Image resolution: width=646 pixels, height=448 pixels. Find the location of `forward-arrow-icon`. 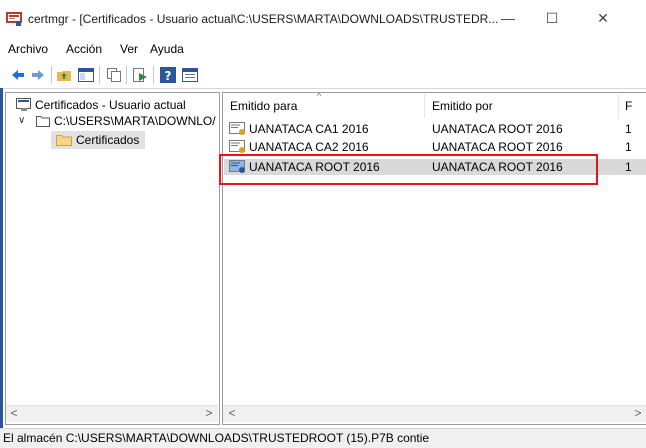

forward-arrow-icon is located at coordinates (38, 75).